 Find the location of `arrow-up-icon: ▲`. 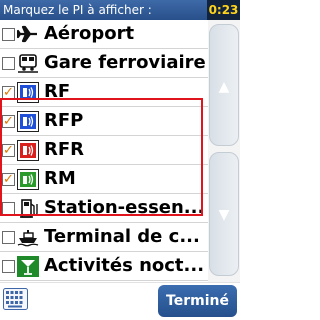

arrow-up-icon: ▲ is located at coordinates (224, 87).